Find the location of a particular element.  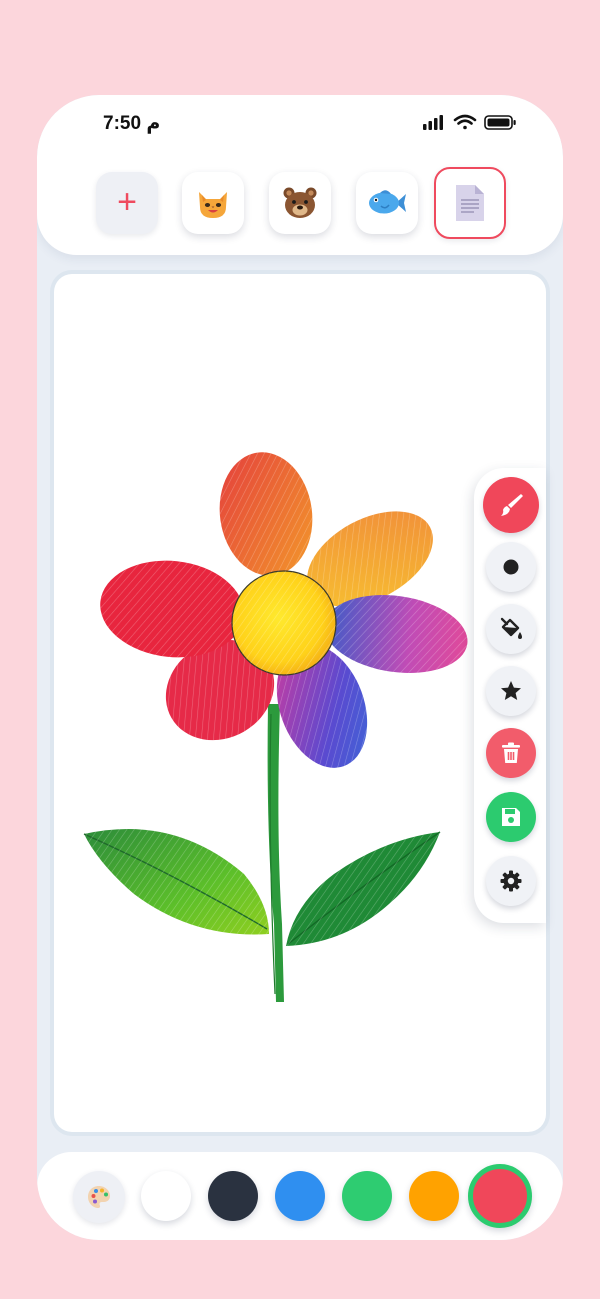

brush-size-button is located at coordinates (511, 567).